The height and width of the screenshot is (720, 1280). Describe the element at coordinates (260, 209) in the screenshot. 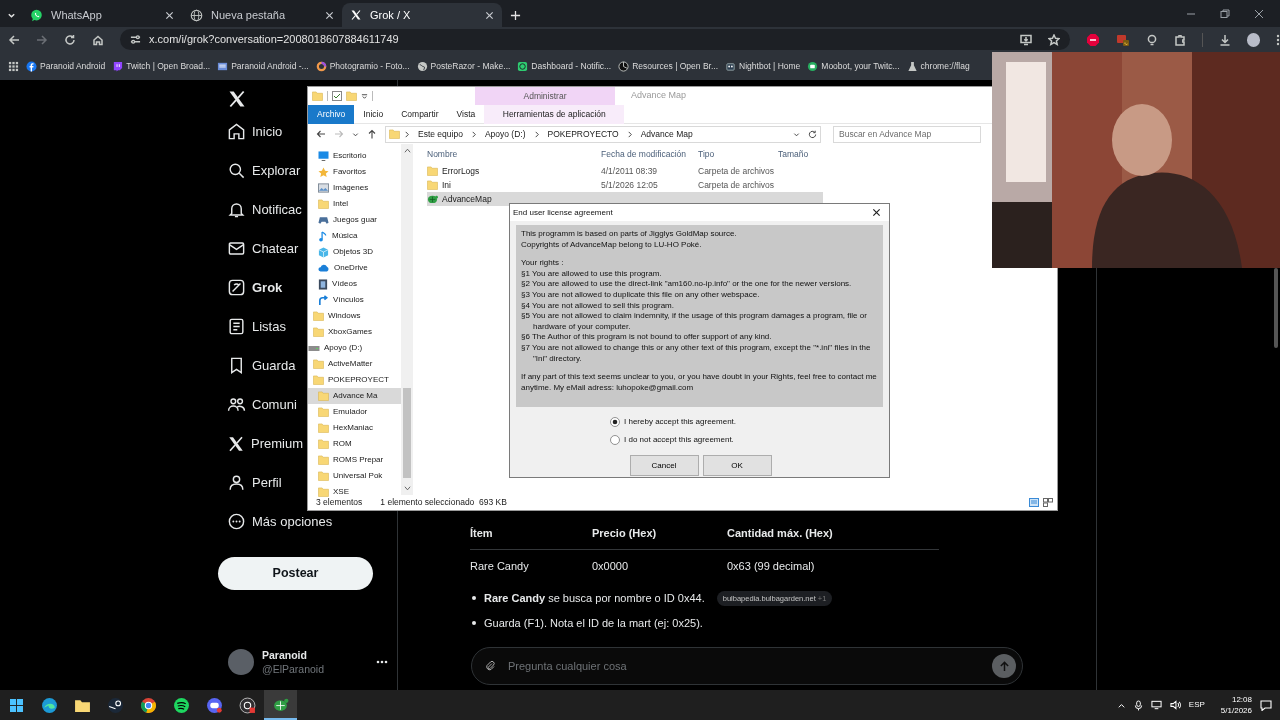

I see `sidebar-nav-item: Notificac` at that location.